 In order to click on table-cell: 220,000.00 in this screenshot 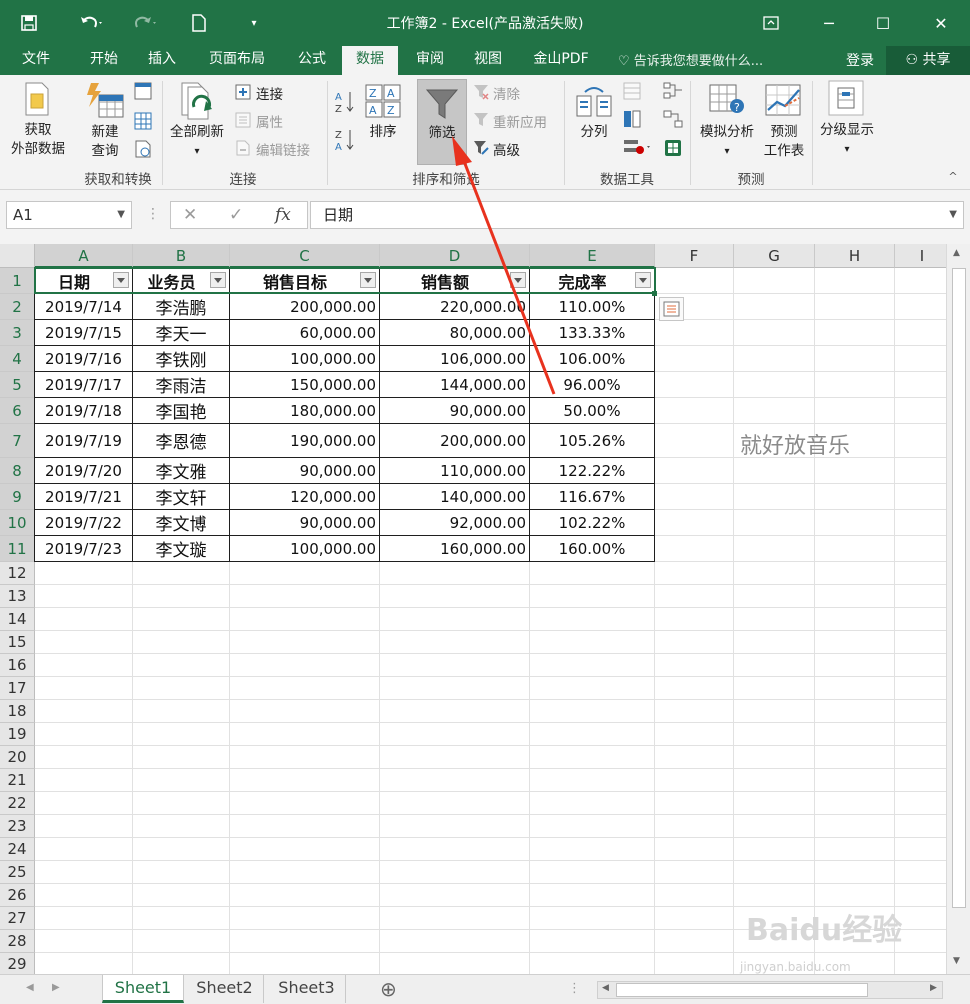, I will do `click(454, 306)`.